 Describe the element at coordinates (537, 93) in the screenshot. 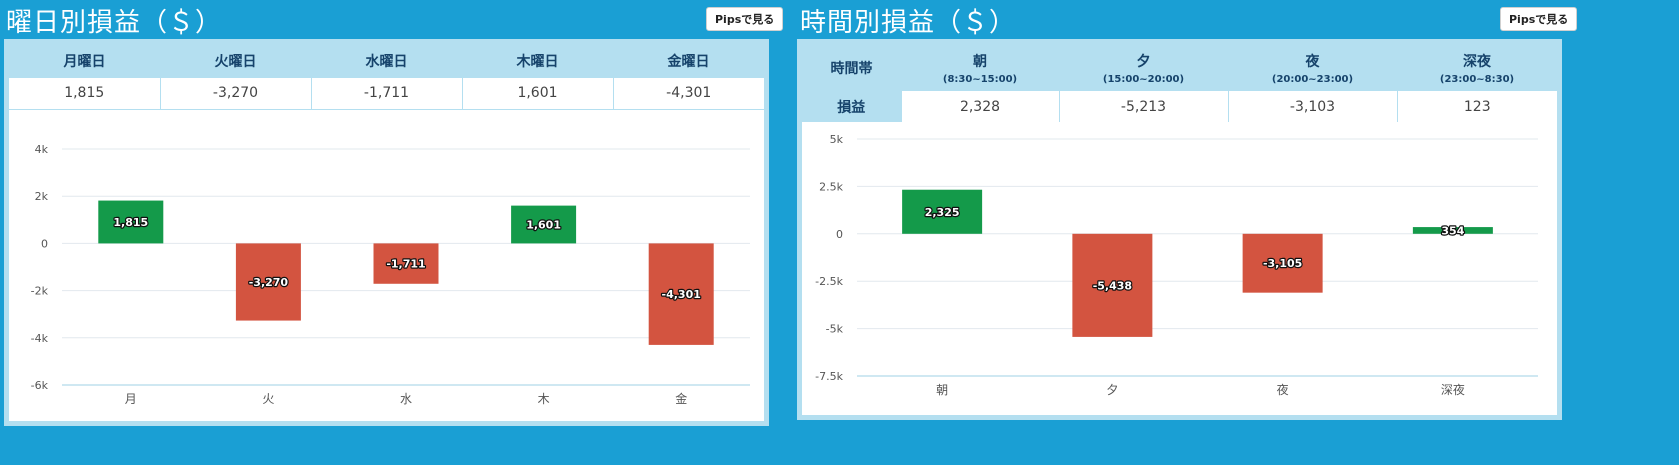

I see `value-thursday: 1,601` at that location.